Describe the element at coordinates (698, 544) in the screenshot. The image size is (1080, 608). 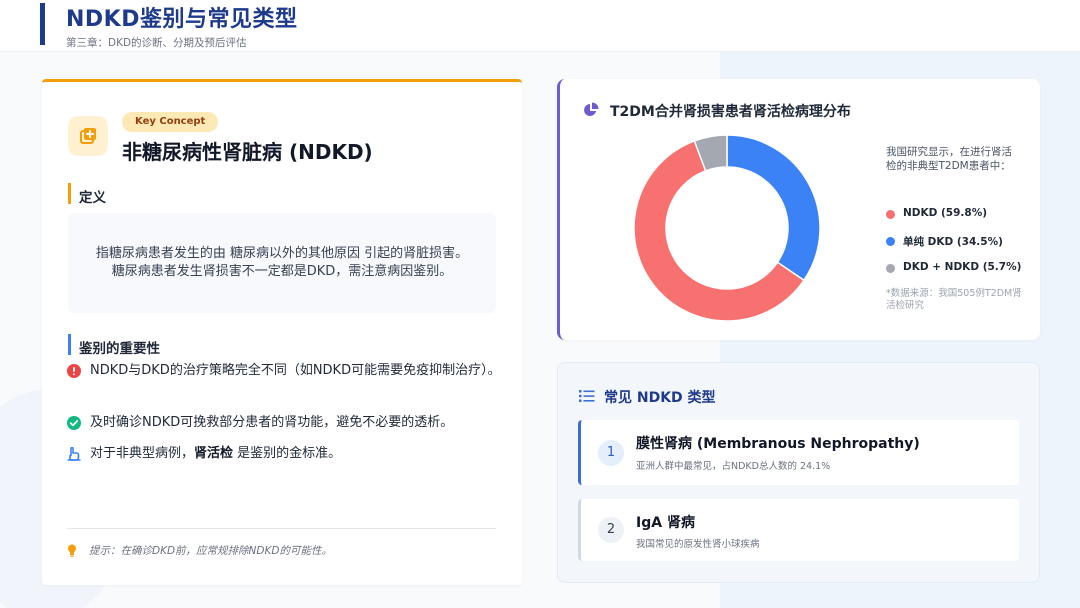
I see `type-description: 我国常见的原发性肾小球疾病` at that location.